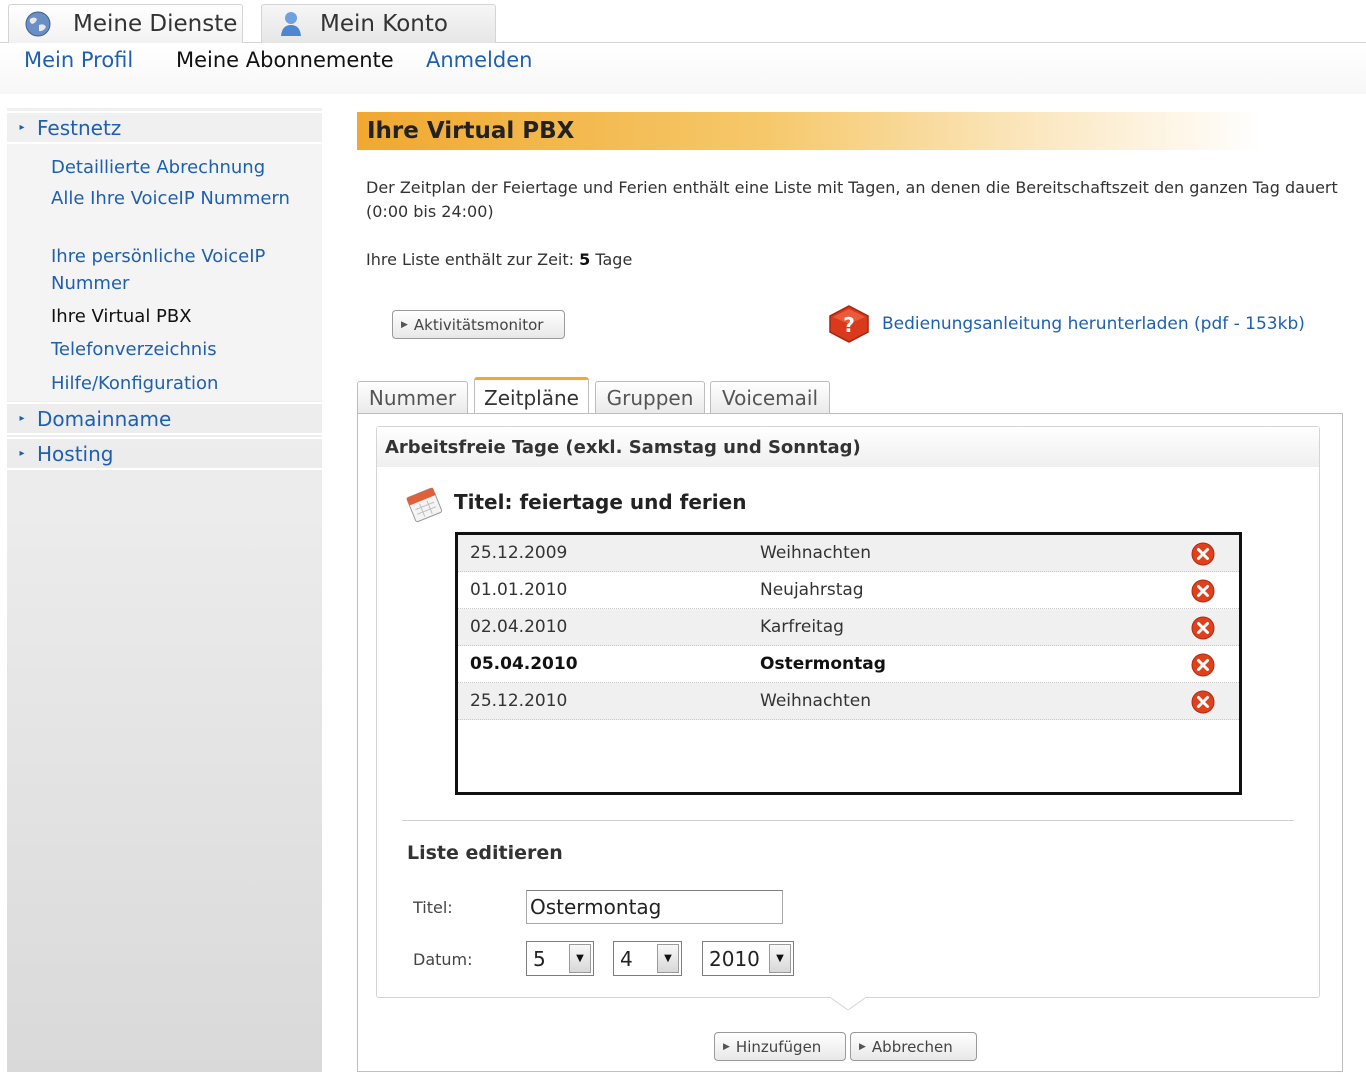  What do you see at coordinates (560, 958) in the screenshot?
I see `day-select: 5 ▼` at bounding box center [560, 958].